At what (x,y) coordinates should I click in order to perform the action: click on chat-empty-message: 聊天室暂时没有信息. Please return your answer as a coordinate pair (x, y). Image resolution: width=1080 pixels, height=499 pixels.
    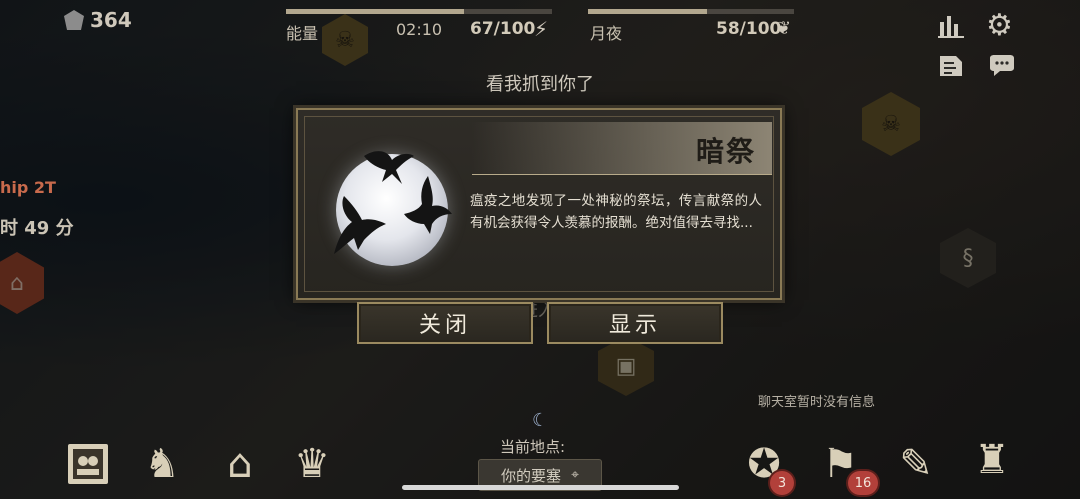
    Looking at the image, I should click on (817, 402).